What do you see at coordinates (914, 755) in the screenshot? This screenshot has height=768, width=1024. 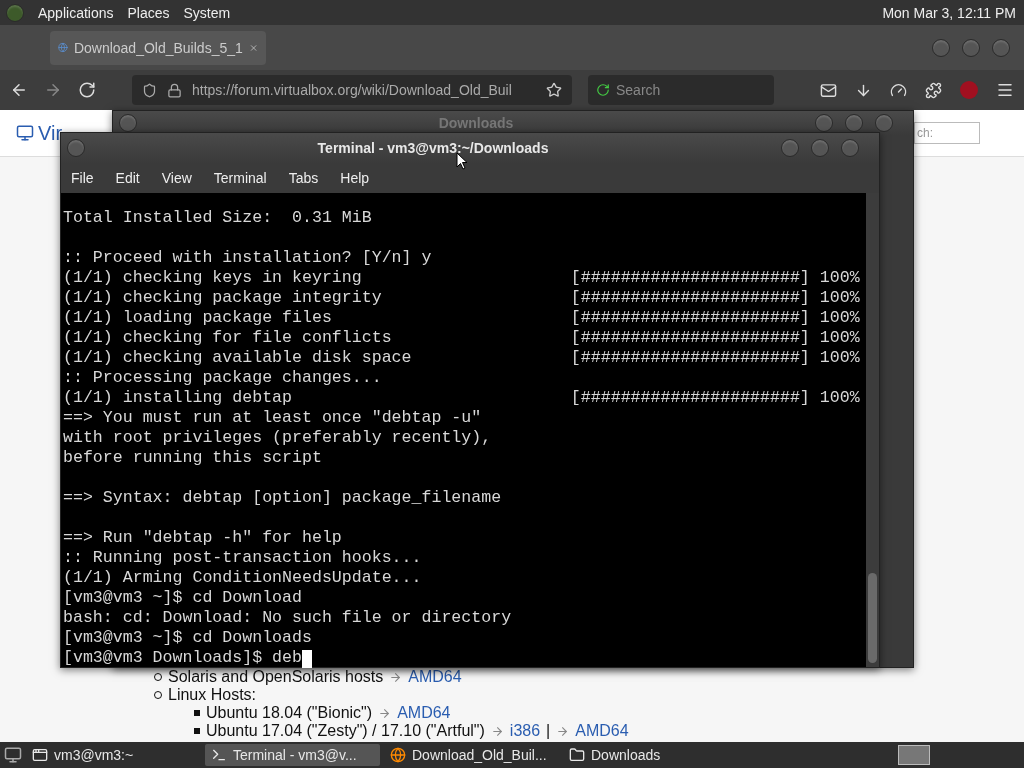 I see `workspace-switcher` at bounding box center [914, 755].